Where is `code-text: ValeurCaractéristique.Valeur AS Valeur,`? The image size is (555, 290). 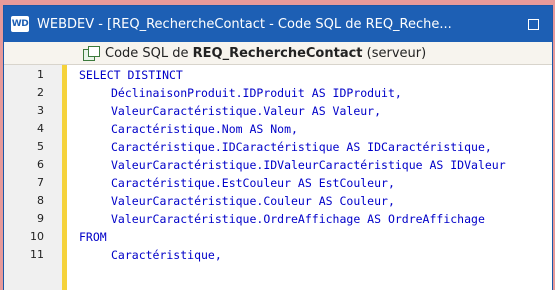 code-text: ValeurCaractéristique.Valeur AS Valeur, is located at coordinates (246, 111).